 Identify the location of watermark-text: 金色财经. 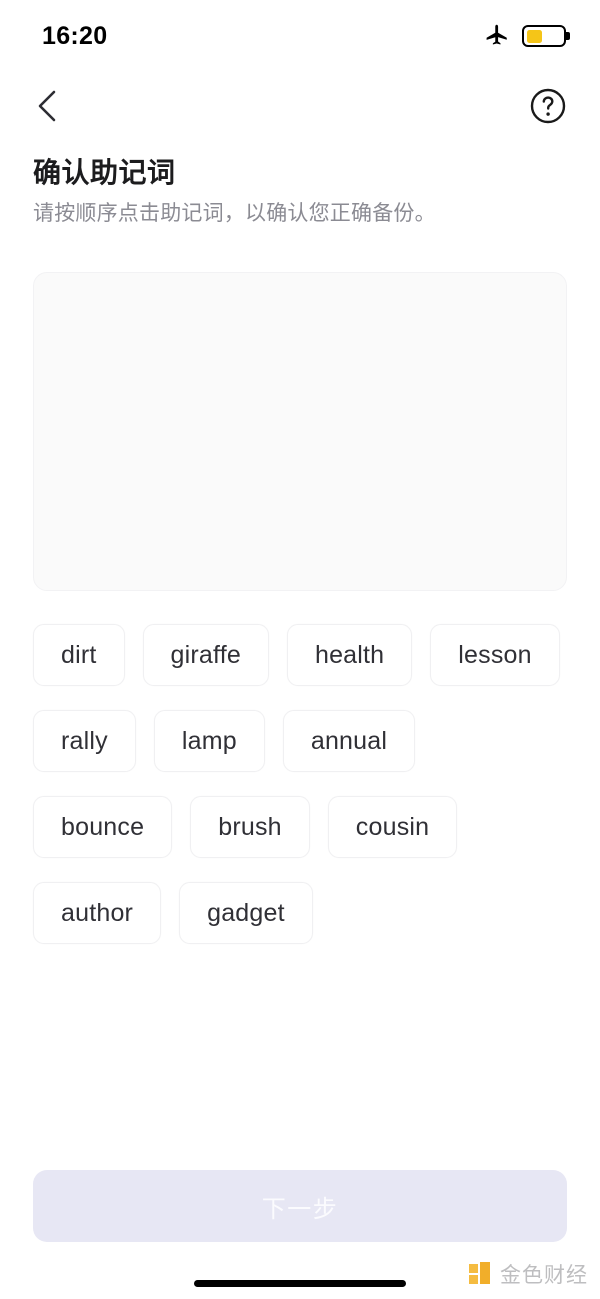
(544, 1275).